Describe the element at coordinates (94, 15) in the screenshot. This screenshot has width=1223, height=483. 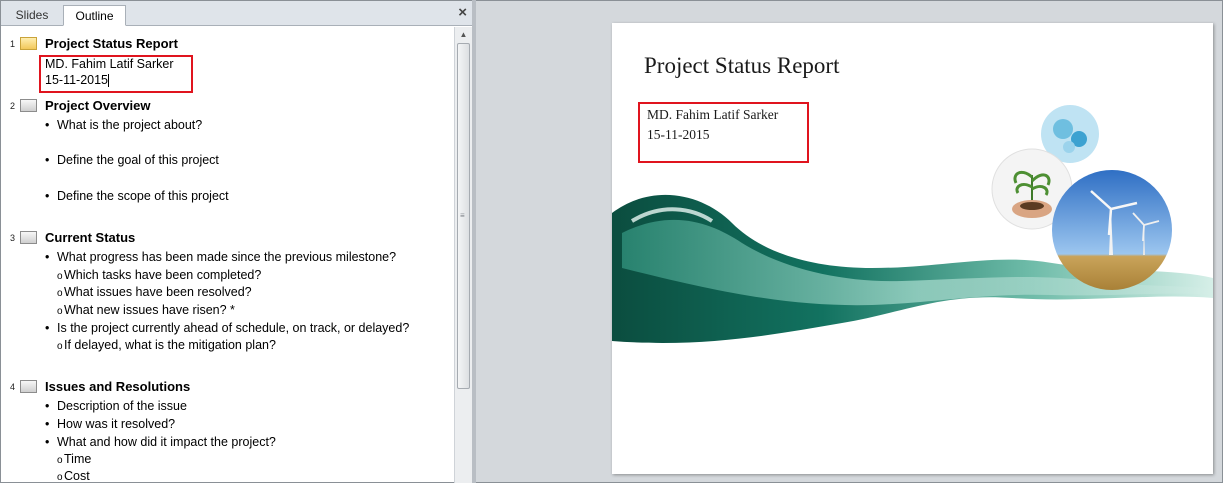
I see `tab-outline: Outline` at that location.